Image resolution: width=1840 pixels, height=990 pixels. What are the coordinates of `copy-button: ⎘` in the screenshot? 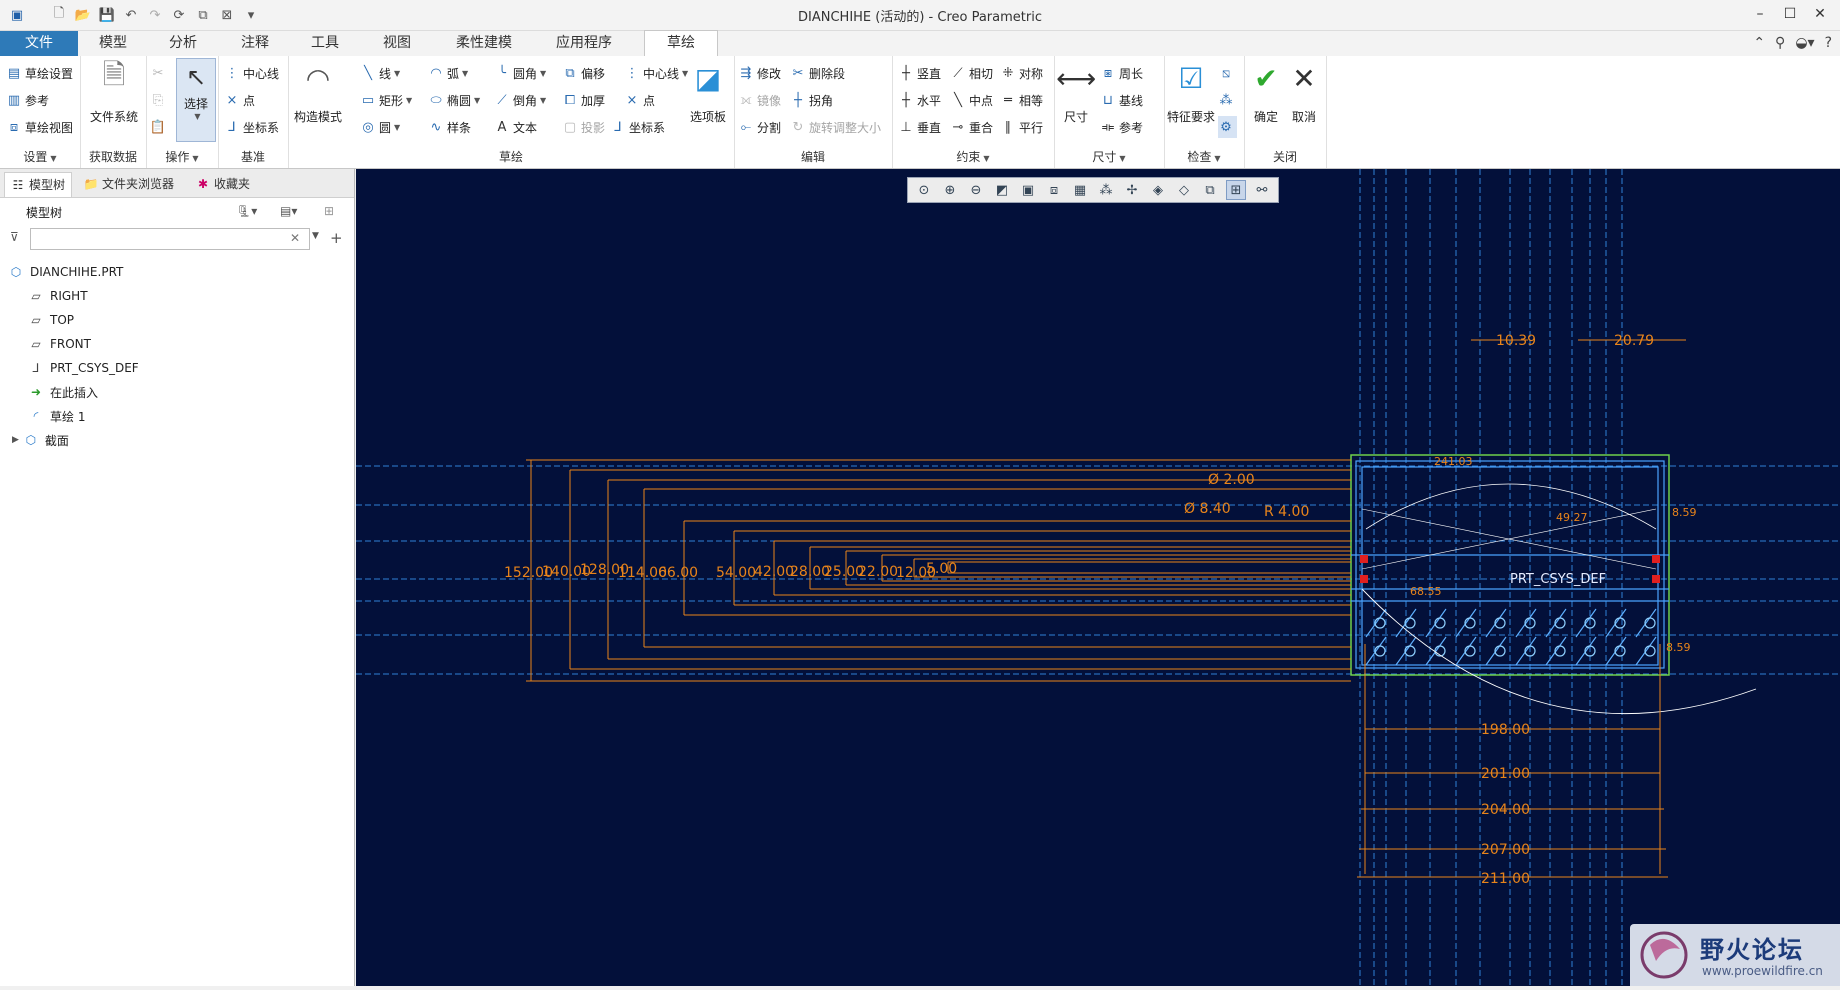 It's located at (159, 100).